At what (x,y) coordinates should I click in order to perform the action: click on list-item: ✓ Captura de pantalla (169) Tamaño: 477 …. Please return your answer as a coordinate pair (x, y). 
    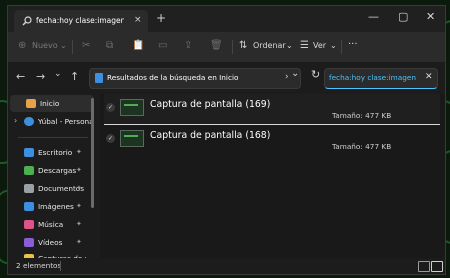
    Looking at the image, I should click on (272, 109).